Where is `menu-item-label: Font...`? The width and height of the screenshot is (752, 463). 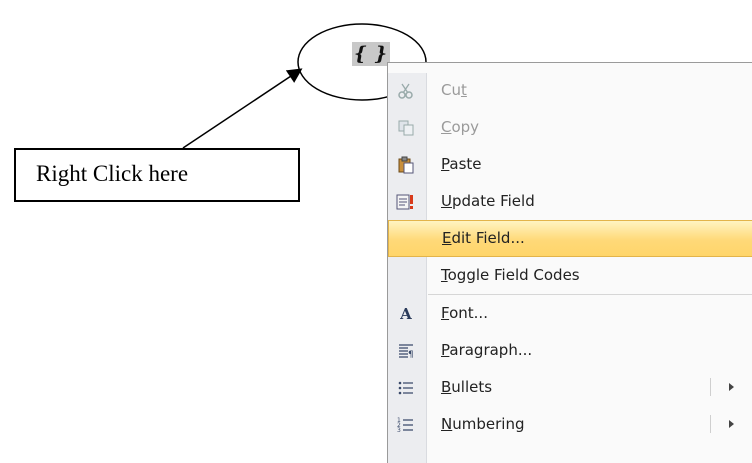
menu-item-label: Font... is located at coordinates (464, 313).